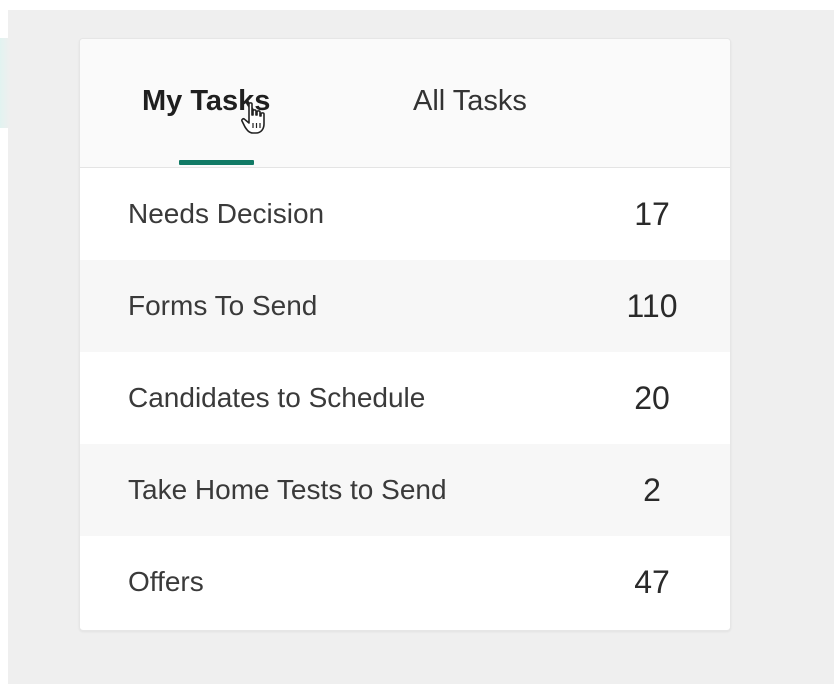 The image size is (834, 684). I want to click on left-edge-accent, so click(5, 83).